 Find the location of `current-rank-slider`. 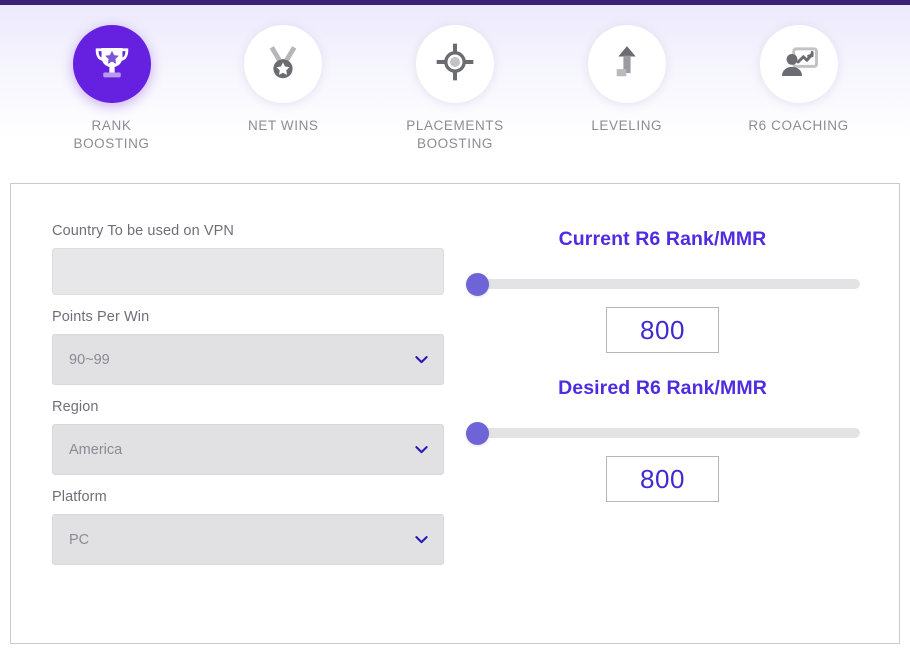

current-rank-slider is located at coordinates (662, 284).